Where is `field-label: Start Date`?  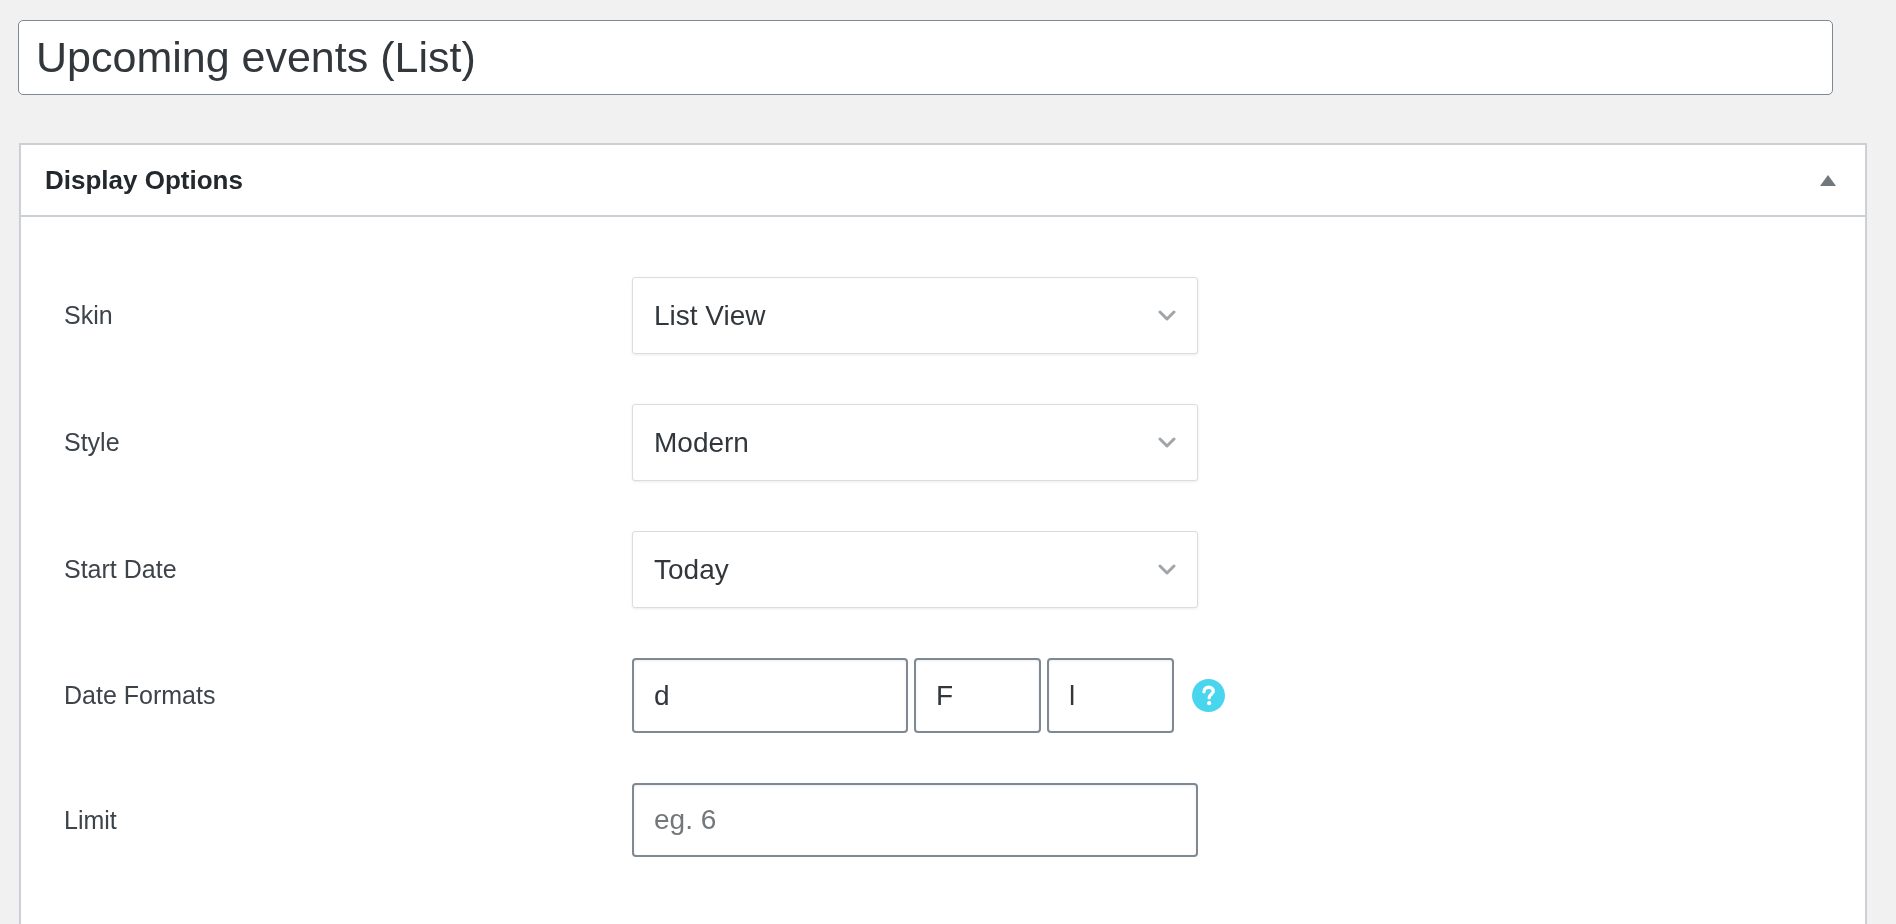 field-label: Start Date is located at coordinates (120, 569).